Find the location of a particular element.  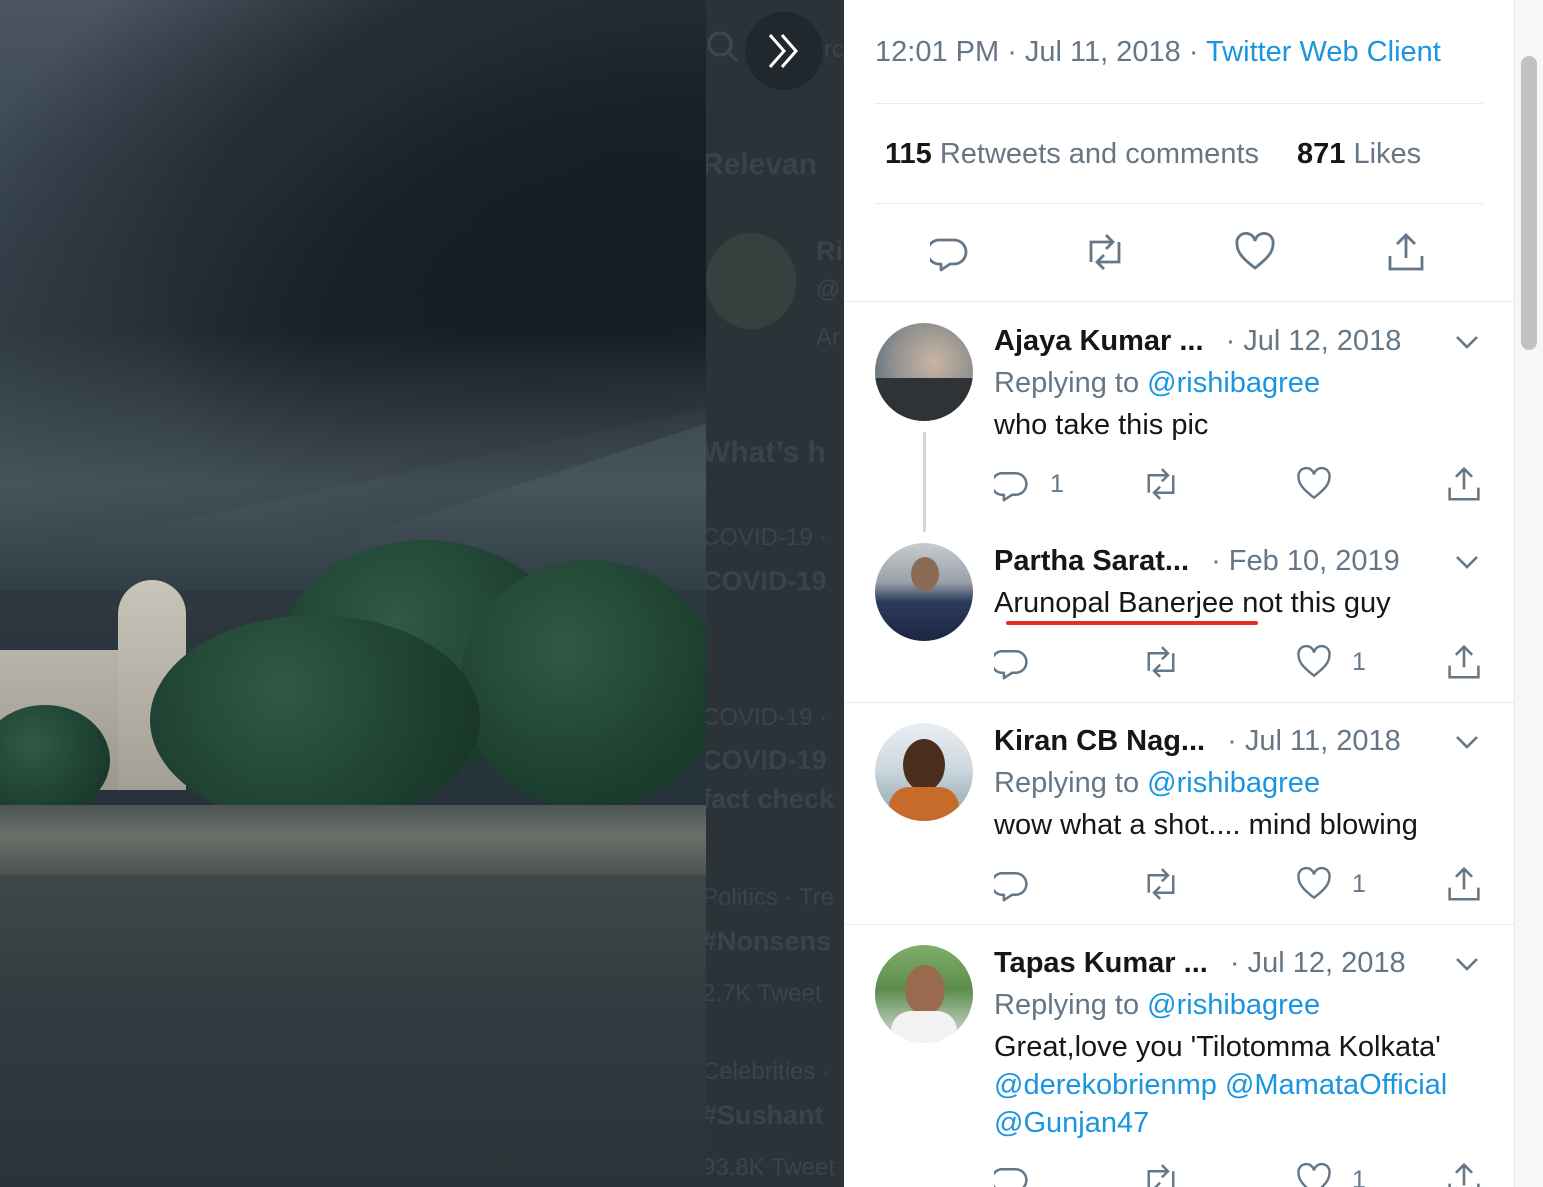

share-icon is located at coordinates (1406, 252).